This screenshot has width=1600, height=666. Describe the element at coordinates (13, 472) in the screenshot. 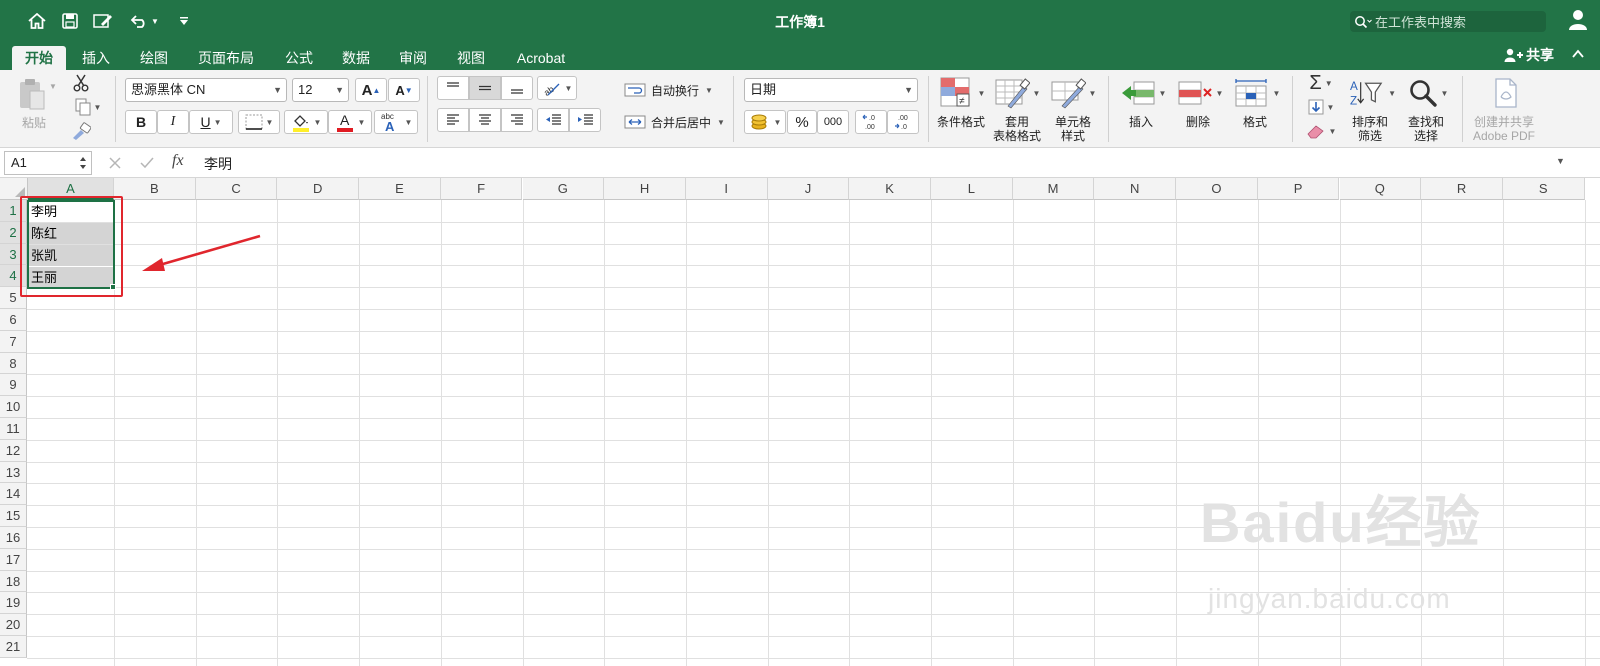

I see `row-header-13: 13` at that location.